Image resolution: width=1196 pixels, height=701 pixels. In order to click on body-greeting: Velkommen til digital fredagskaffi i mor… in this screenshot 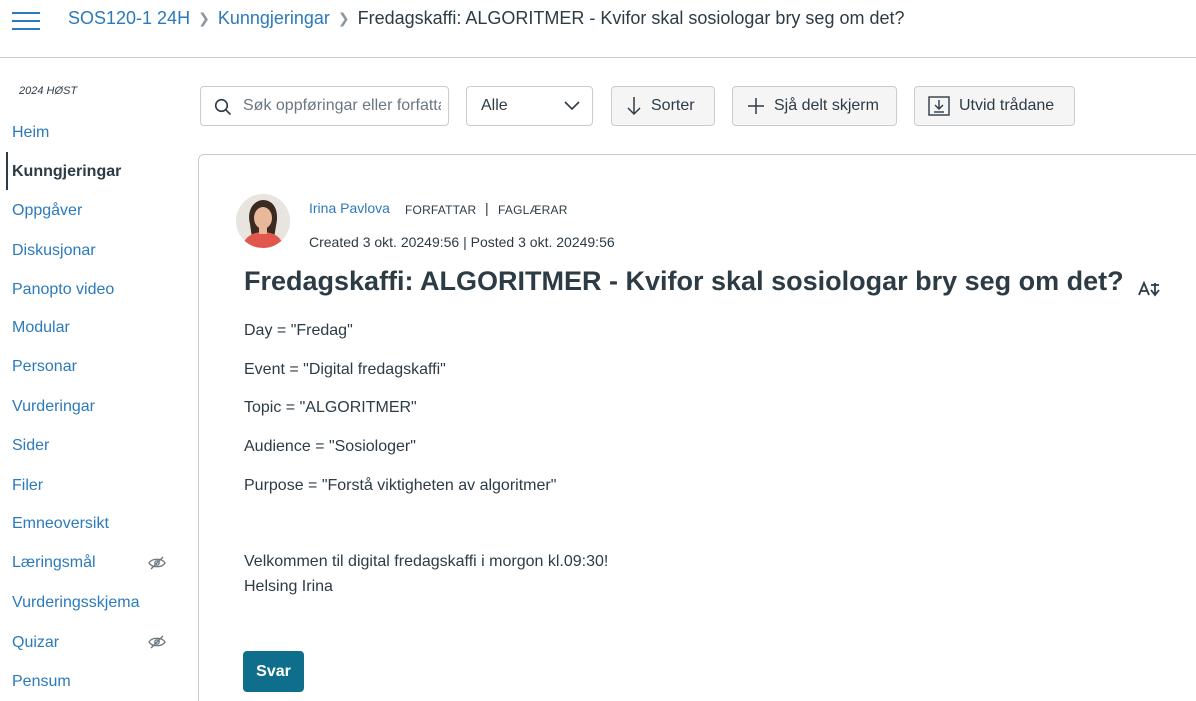, I will do `click(426, 561)`.